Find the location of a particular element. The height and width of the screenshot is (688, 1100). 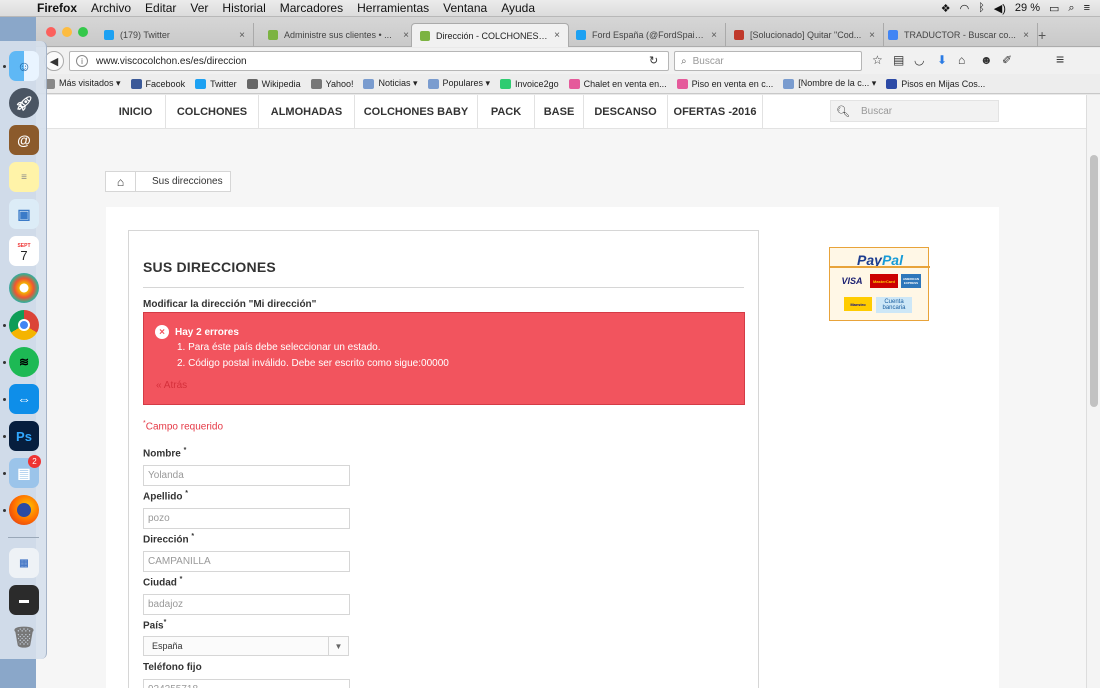

nav-item: PACK is located at coordinates (506, 112).